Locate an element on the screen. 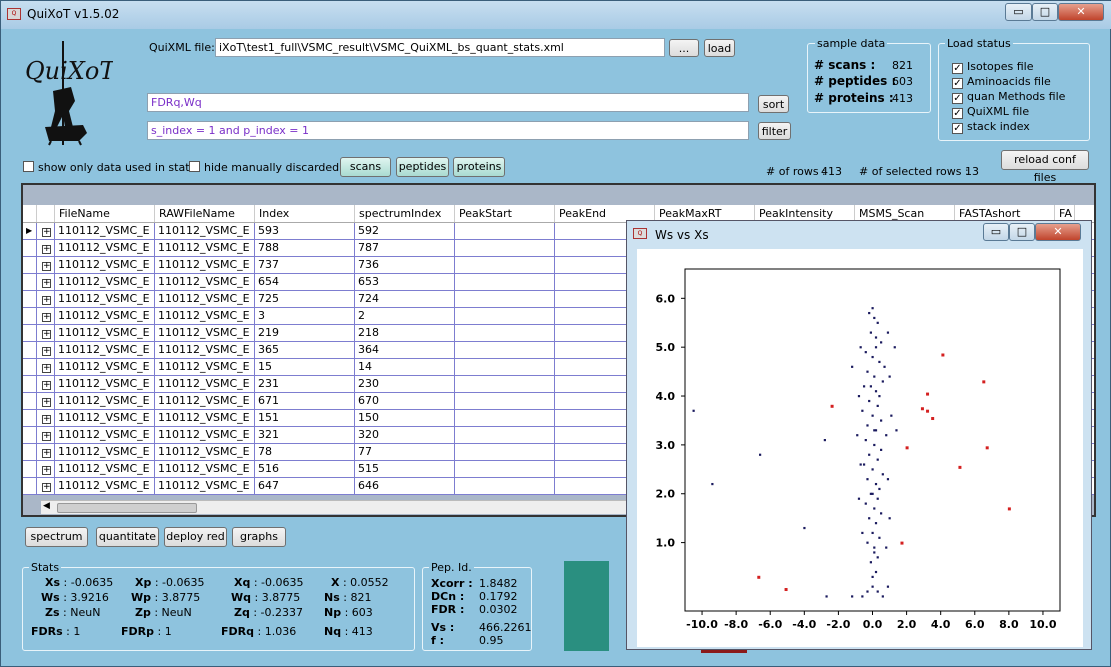 The image size is (1111, 667). quantitate-button: quantitate is located at coordinates (127, 537).